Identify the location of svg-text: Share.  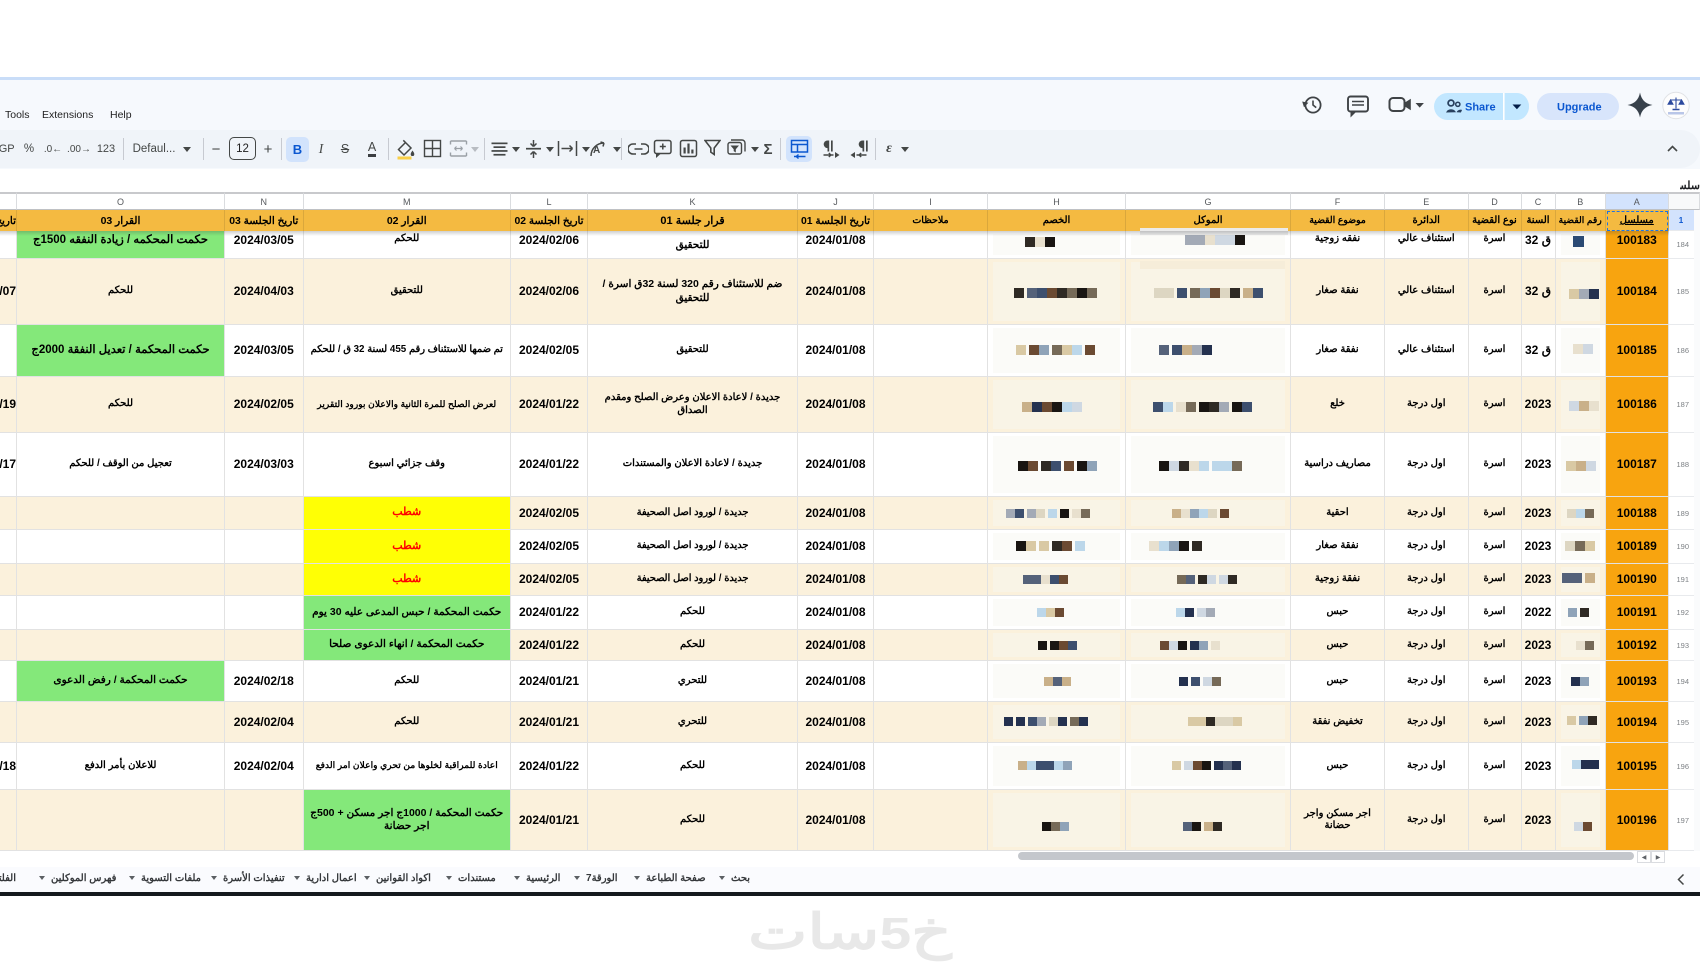
(1480, 108).